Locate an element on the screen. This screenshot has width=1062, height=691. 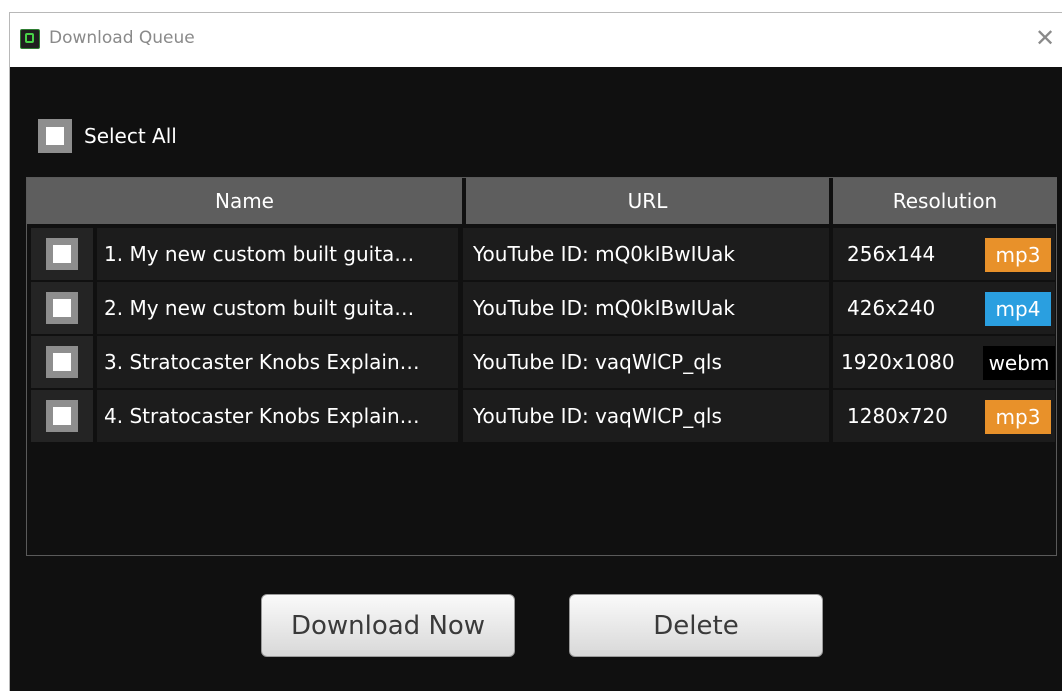
column-header-resolution-label: Resolution is located at coordinates (945, 201).